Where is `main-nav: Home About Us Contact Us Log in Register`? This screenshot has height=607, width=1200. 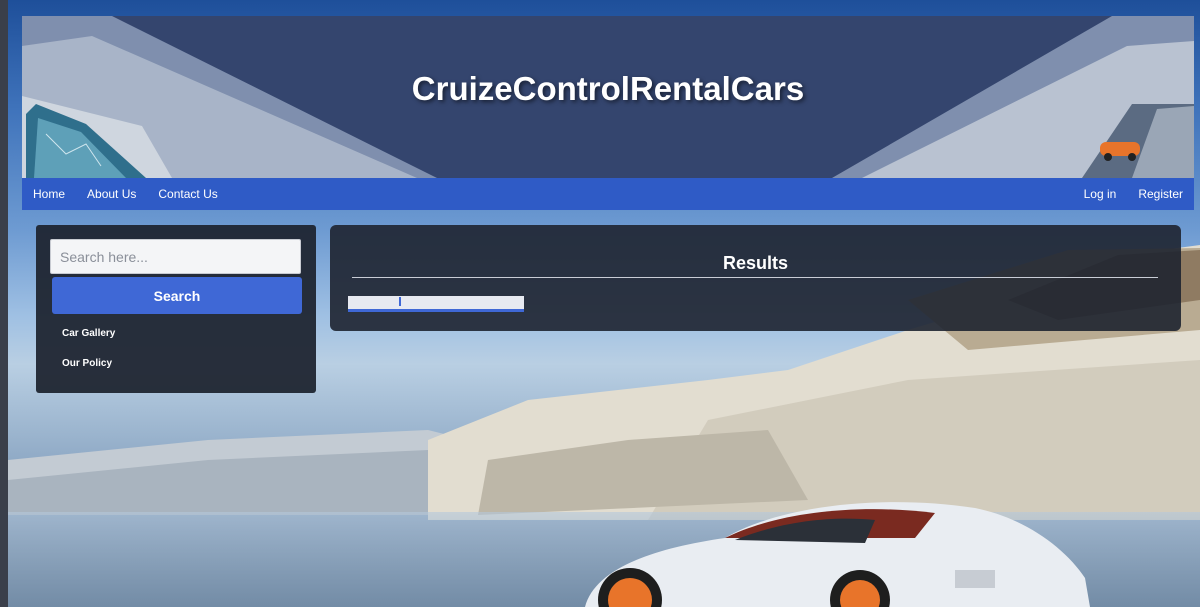
main-nav: Home About Us Contact Us Log in Register is located at coordinates (608, 194).